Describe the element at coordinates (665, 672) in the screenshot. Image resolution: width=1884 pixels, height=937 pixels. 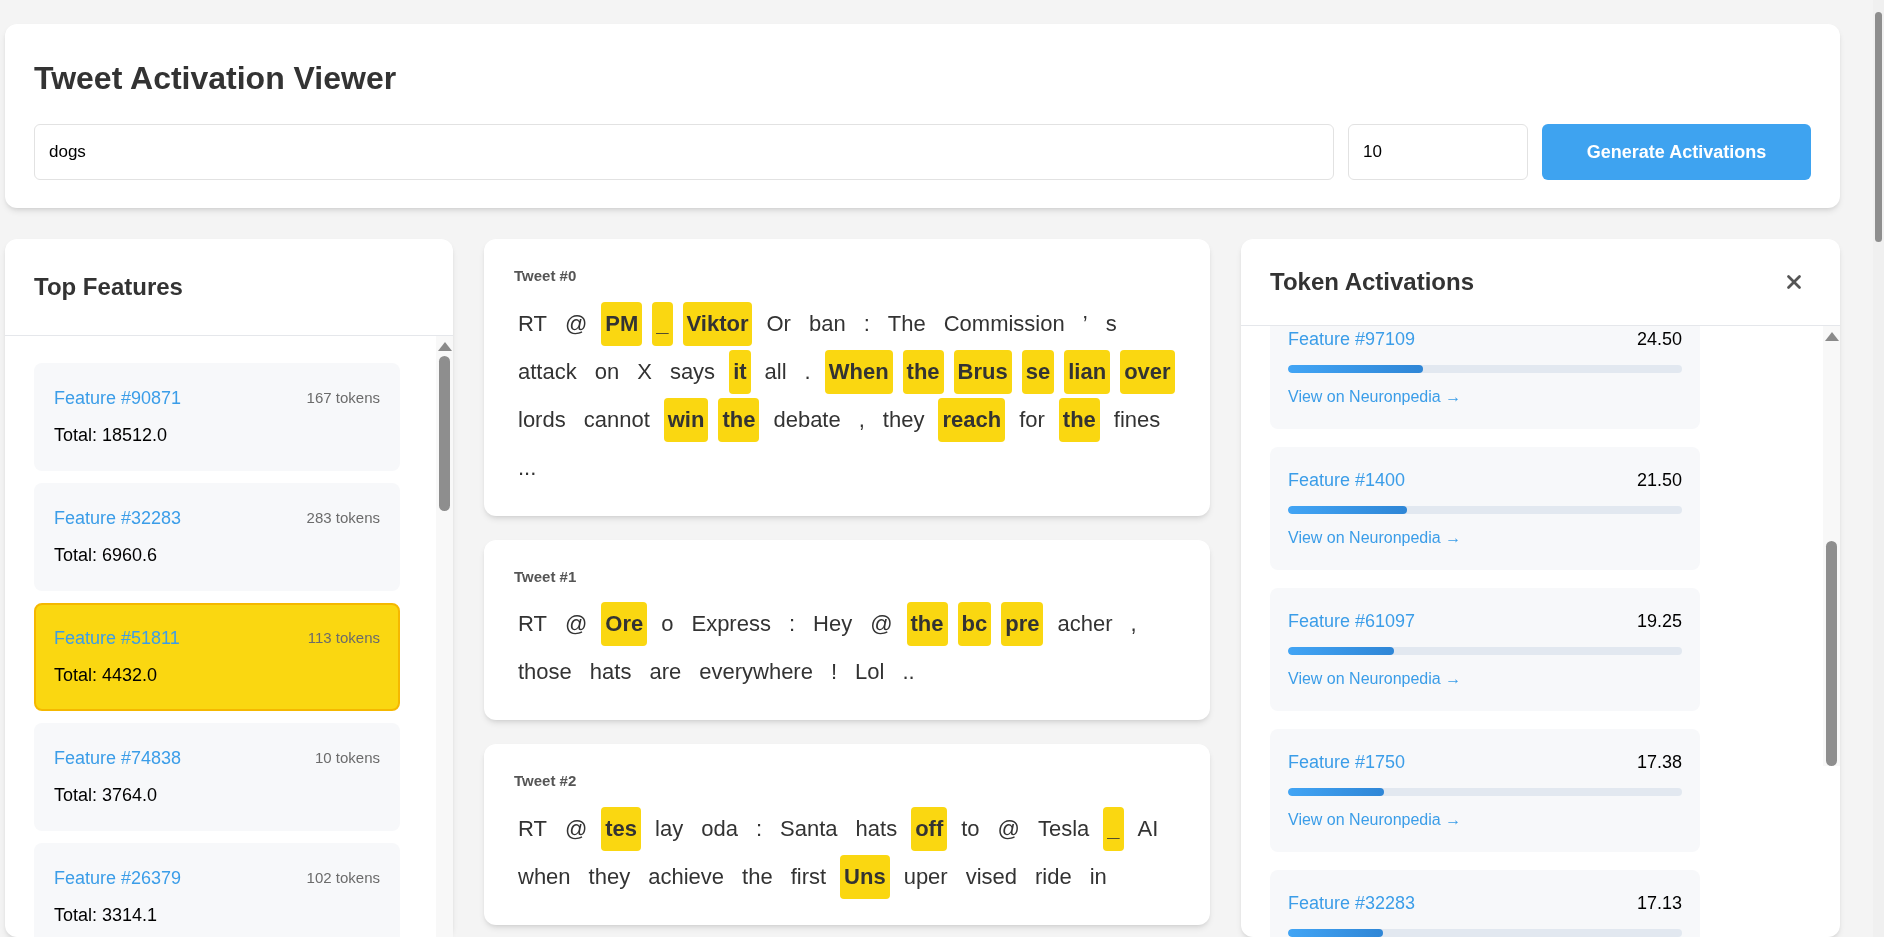
I see `token: are` at that location.